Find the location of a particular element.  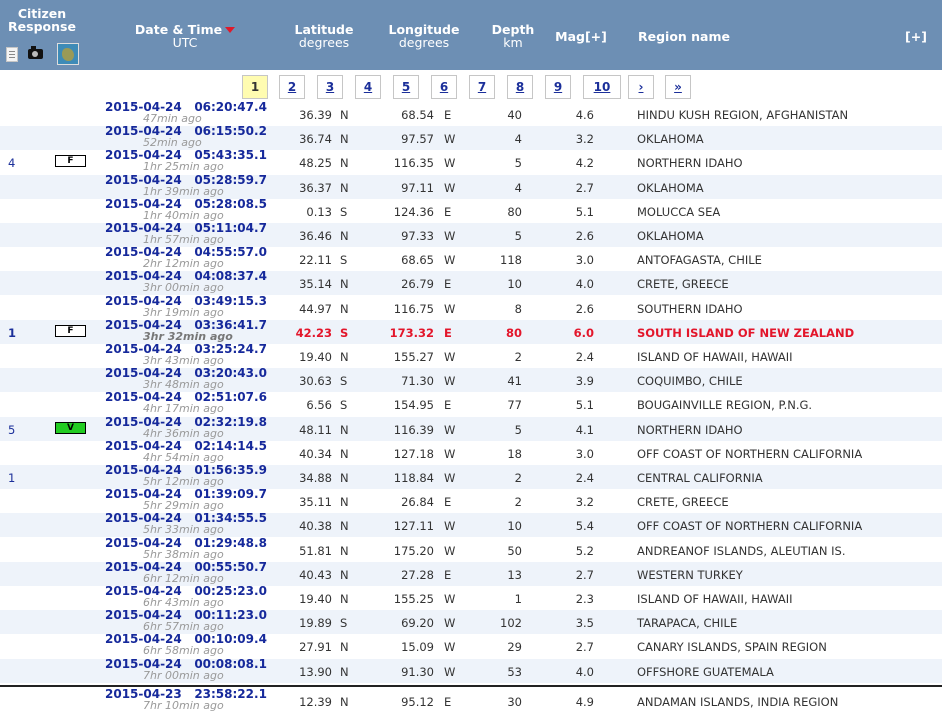

event-time: 2015-04-24 05:43:35.1 1hr 25min ago is located at coordinates (190, 160).